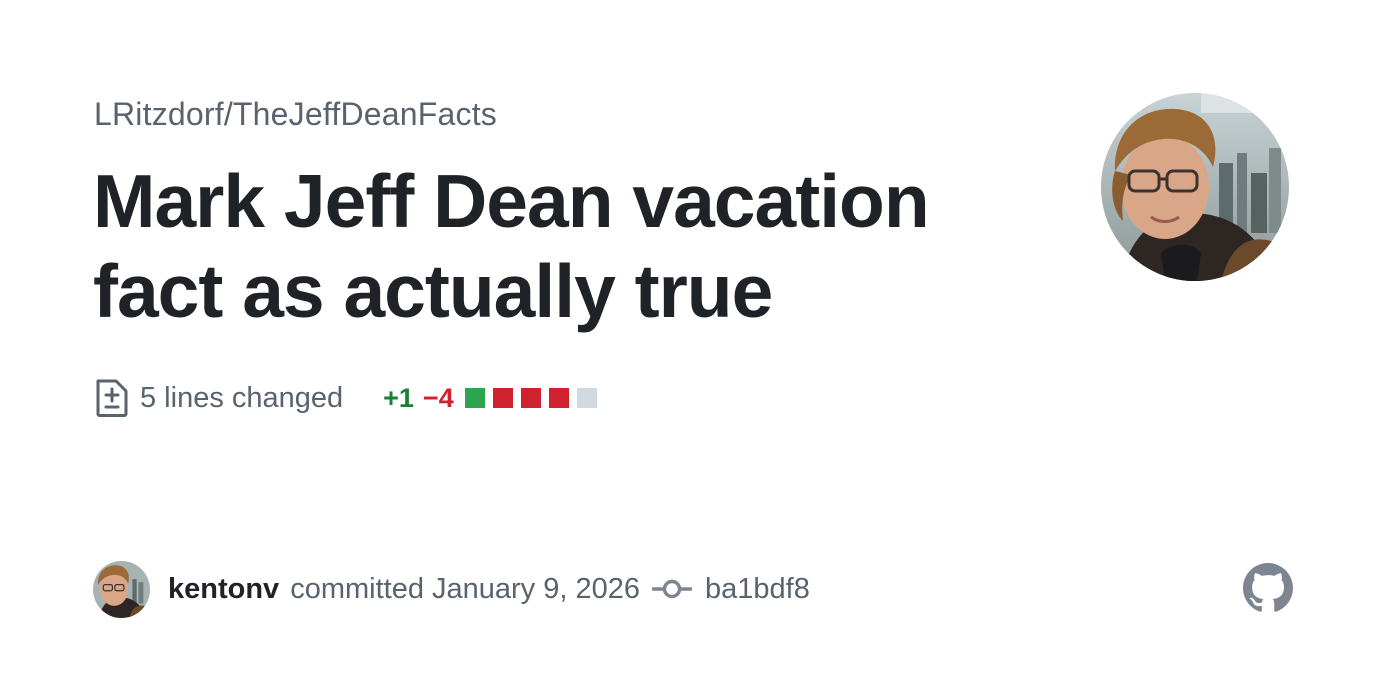  Describe the element at coordinates (586, 398) in the screenshot. I see `diffstat-block-neutral` at that location.